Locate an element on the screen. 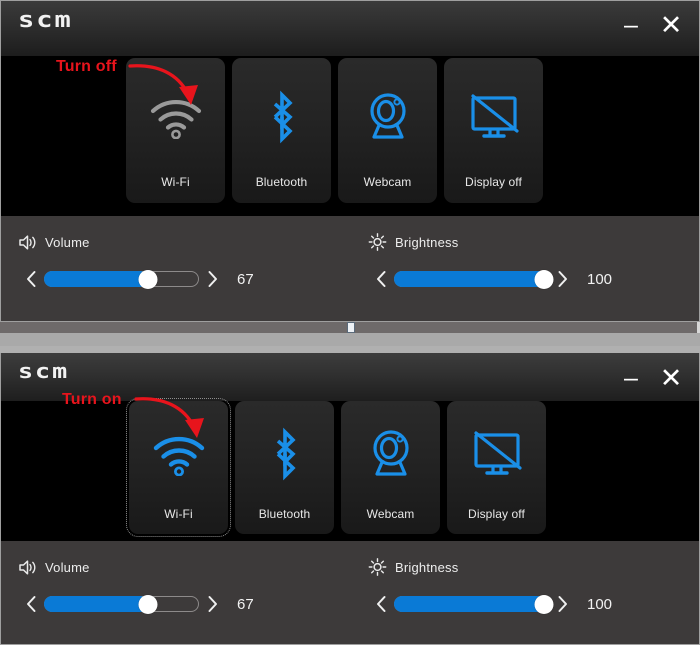  divider-bar-dark is located at coordinates (350, 327).